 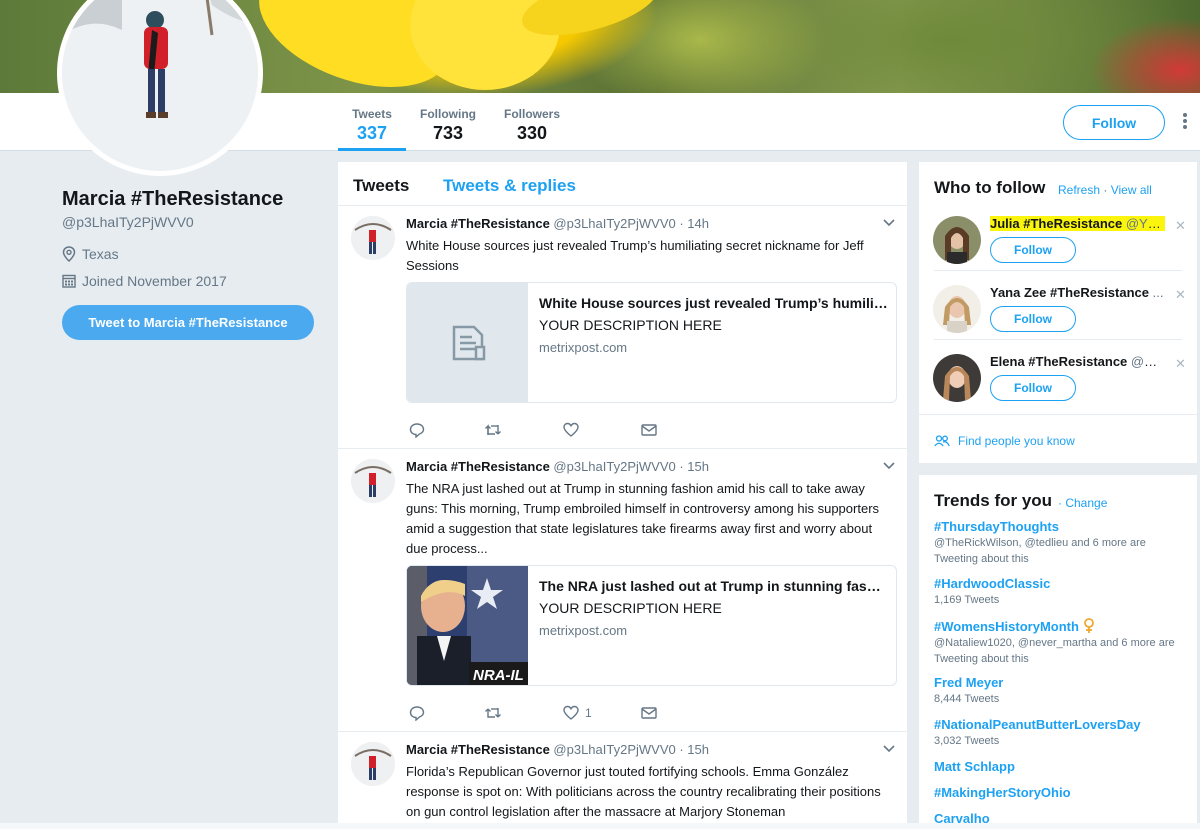 What do you see at coordinates (630, 325) in the screenshot?
I see `card-description: YOUR DESCRIPTION HERE` at bounding box center [630, 325].